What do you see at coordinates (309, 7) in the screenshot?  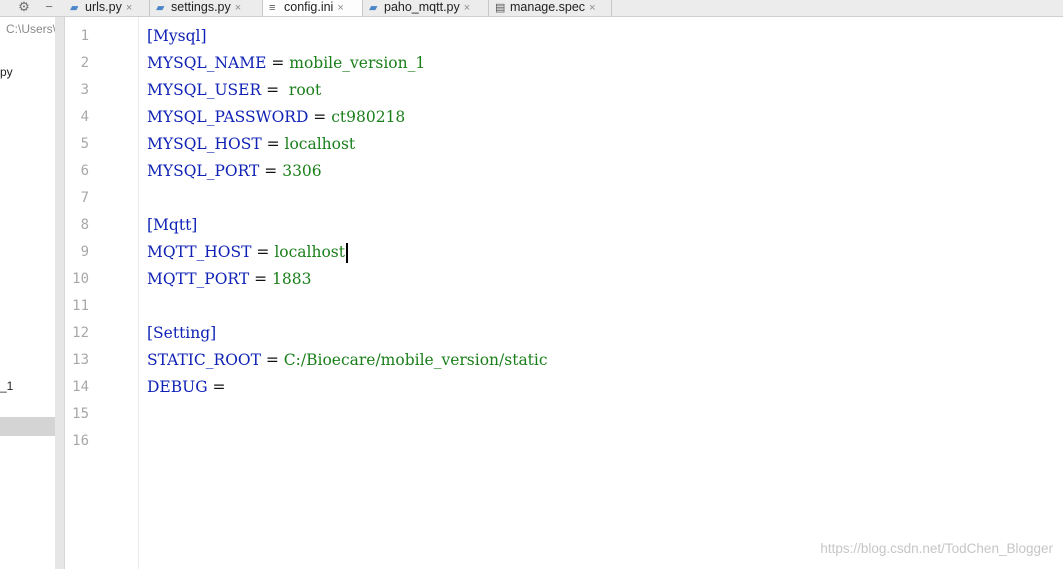 I see `tab-label: config.ini` at bounding box center [309, 7].